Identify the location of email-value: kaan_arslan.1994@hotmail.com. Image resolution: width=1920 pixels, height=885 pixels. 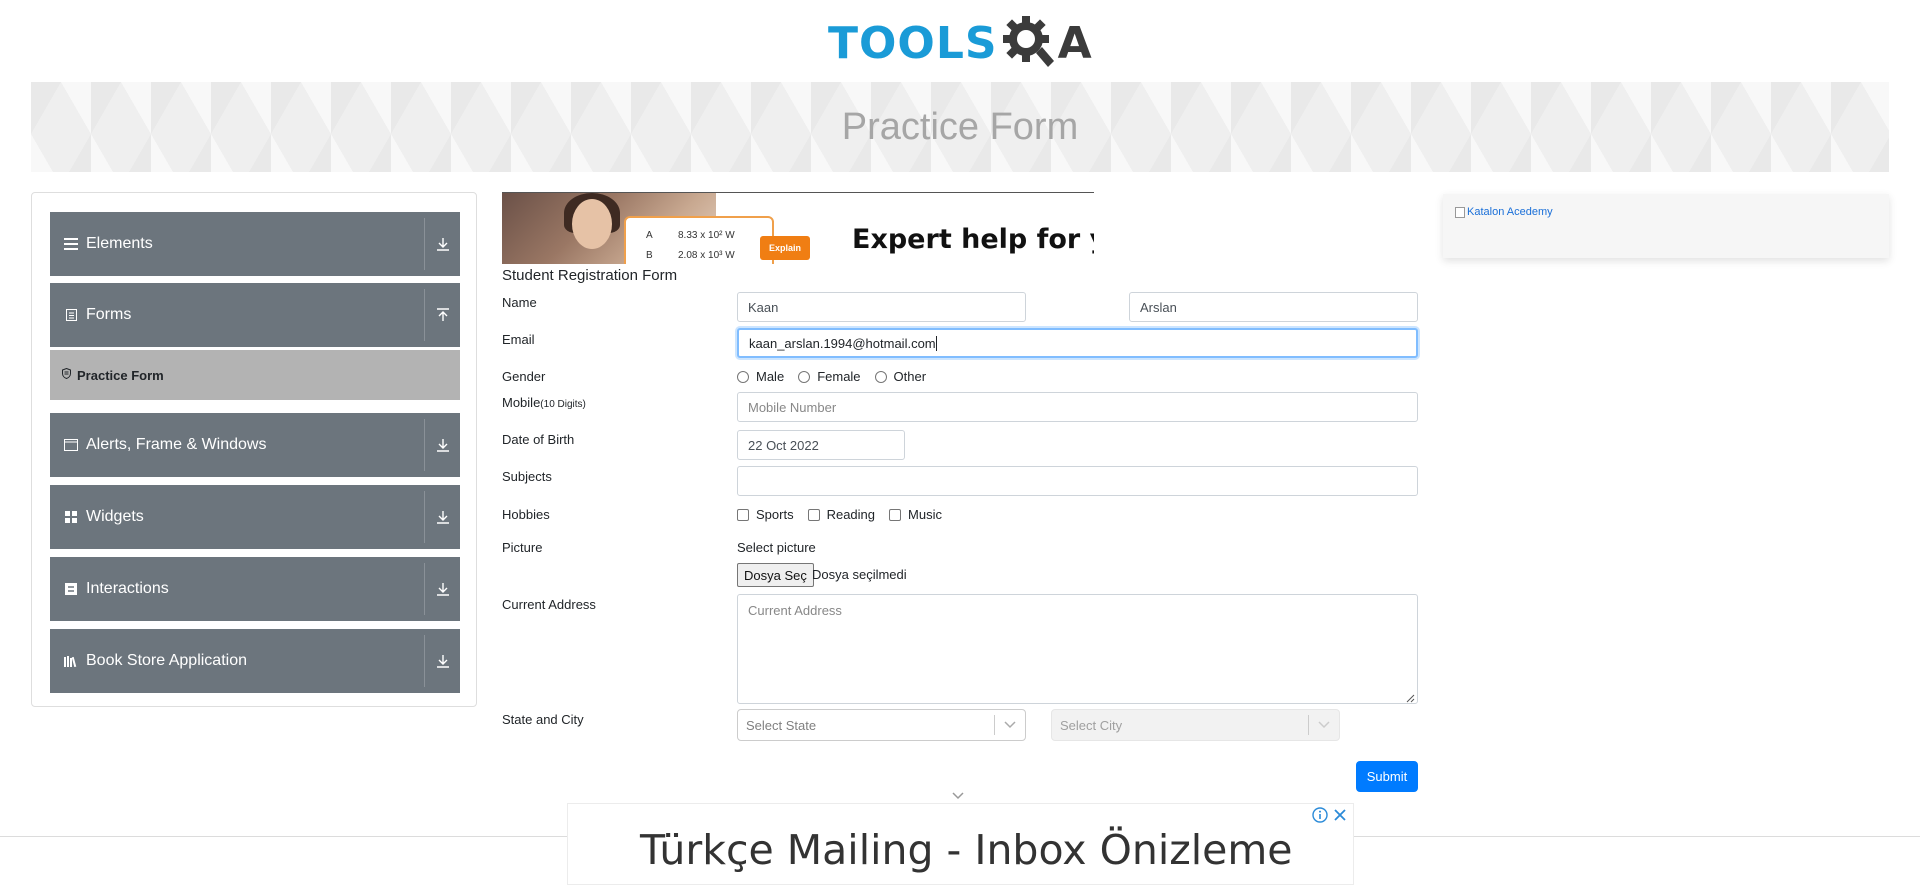
(842, 343).